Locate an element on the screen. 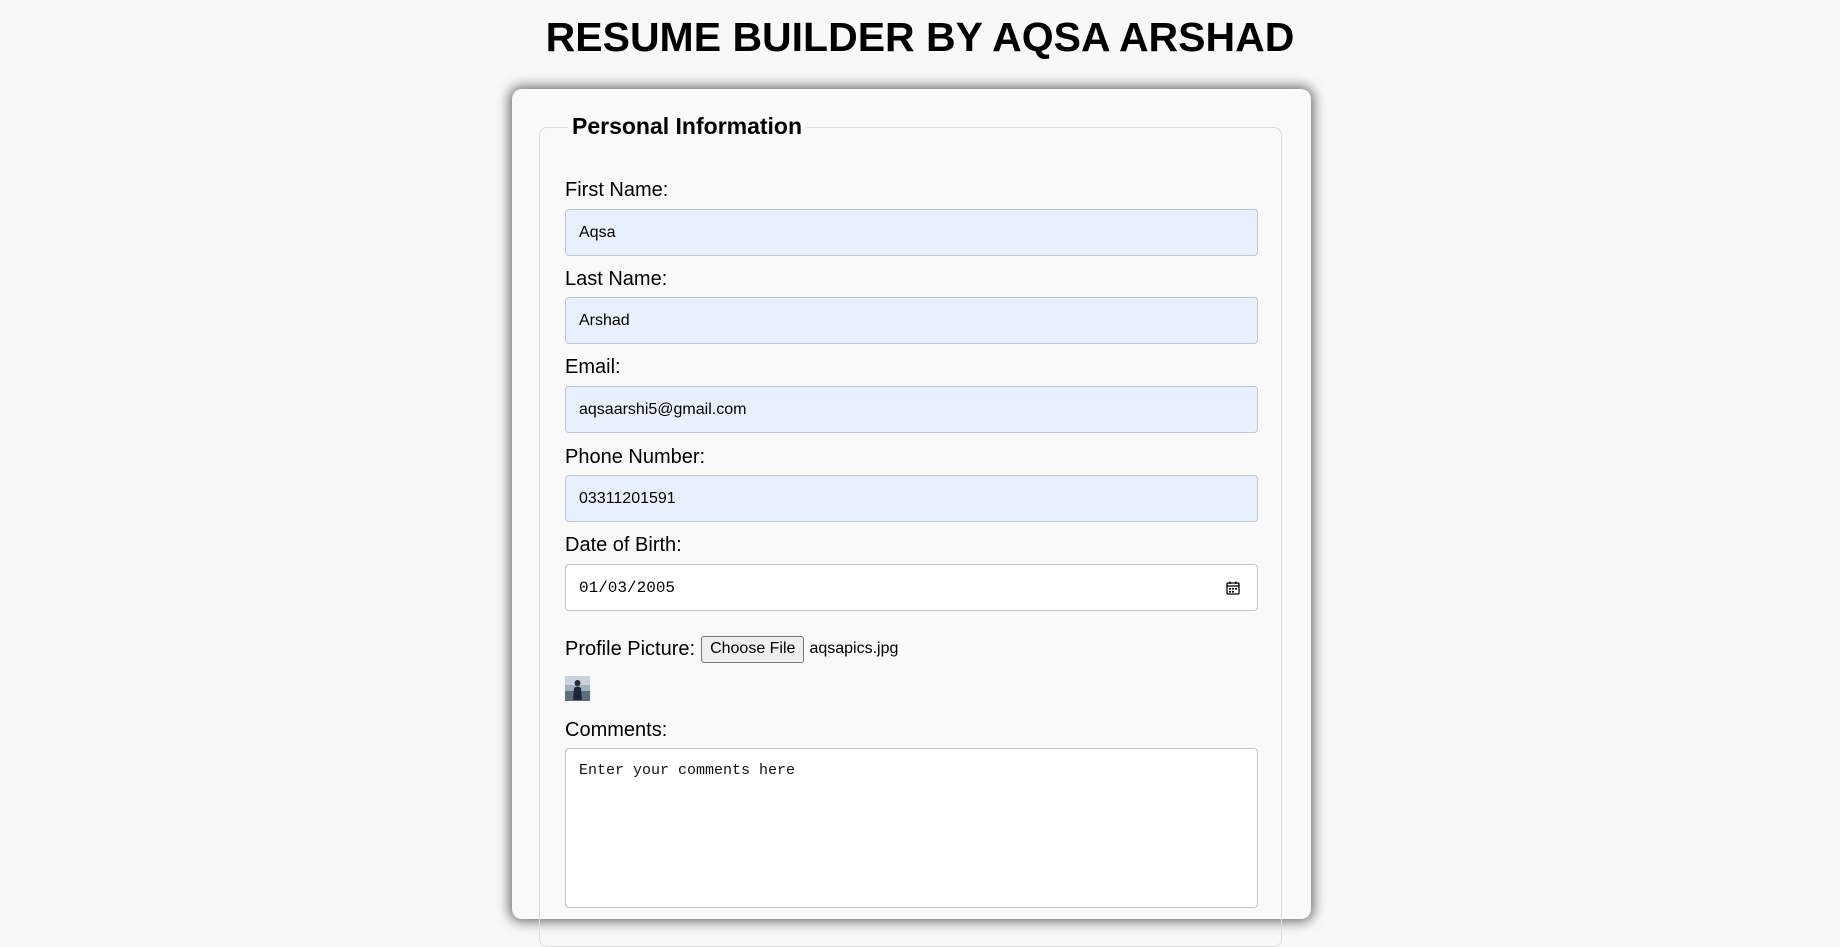 Image resolution: width=1840 pixels, height=947 pixels. phone-value: 03311201591 is located at coordinates (627, 498).